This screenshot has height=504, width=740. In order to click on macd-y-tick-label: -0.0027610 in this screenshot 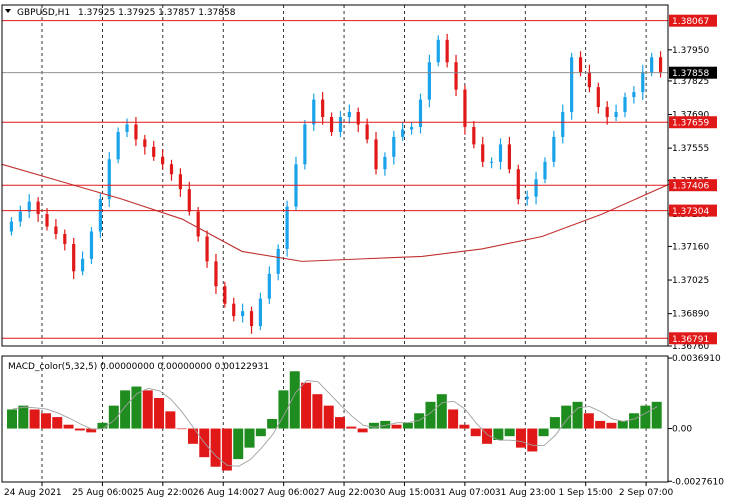, I will do `click(698, 482)`.